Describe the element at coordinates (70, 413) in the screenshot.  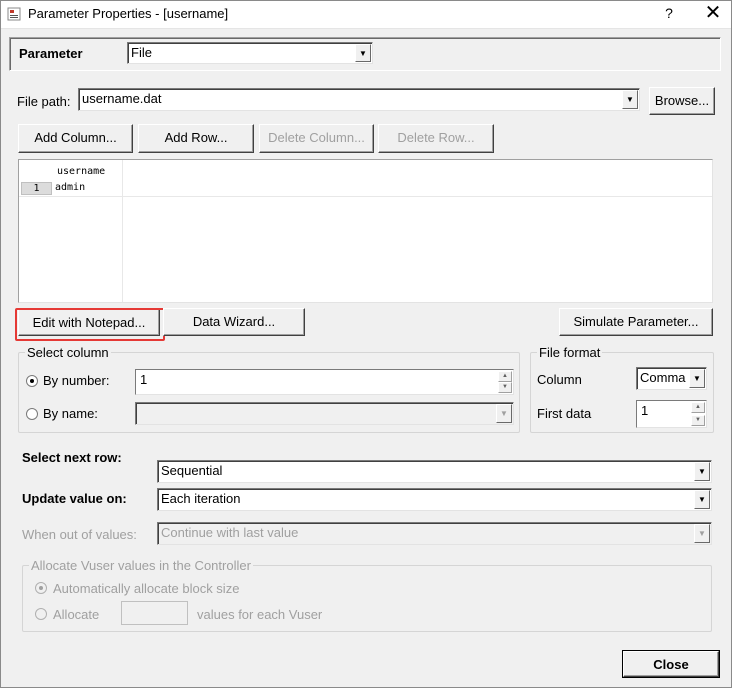
I see `by-name-label: By name:` at that location.